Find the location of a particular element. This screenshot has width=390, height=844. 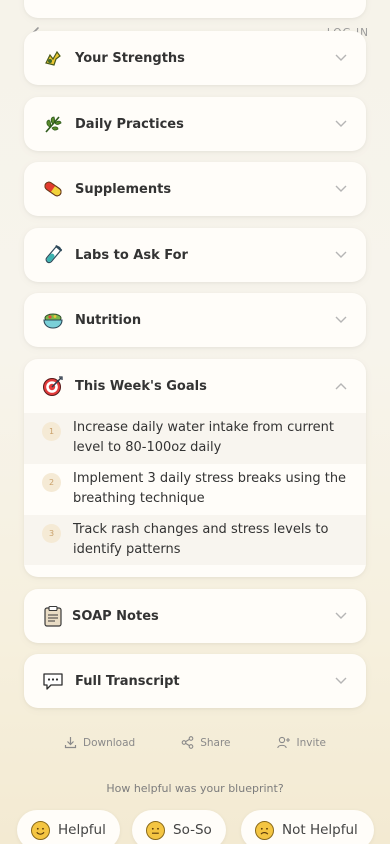

neutral-face-icon is located at coordinates (155, 830).